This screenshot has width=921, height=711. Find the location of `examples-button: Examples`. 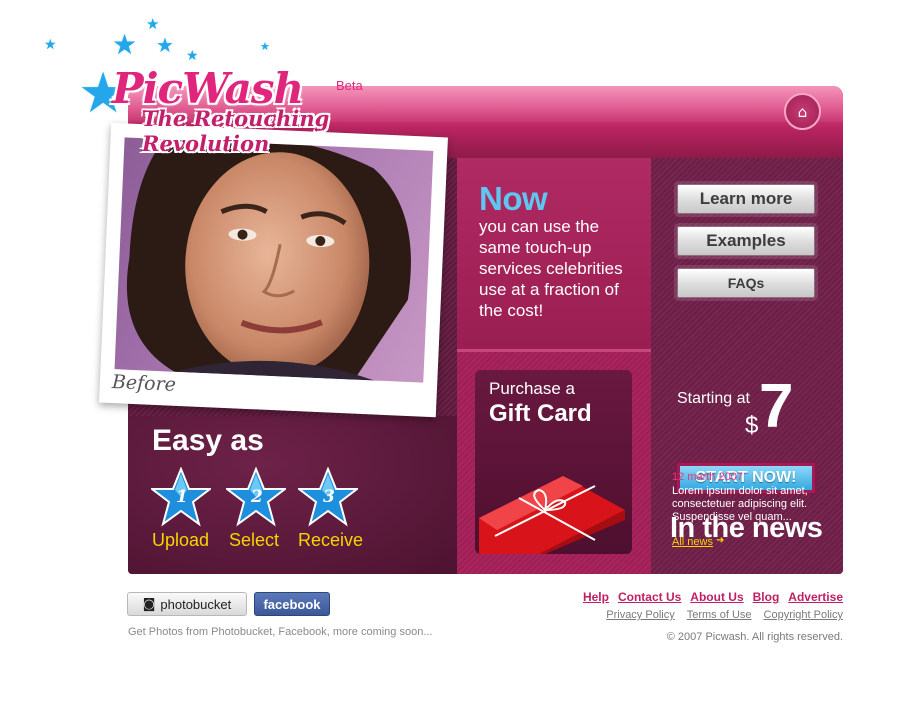

examples-button: Examples is located at coordinates (746, 241).